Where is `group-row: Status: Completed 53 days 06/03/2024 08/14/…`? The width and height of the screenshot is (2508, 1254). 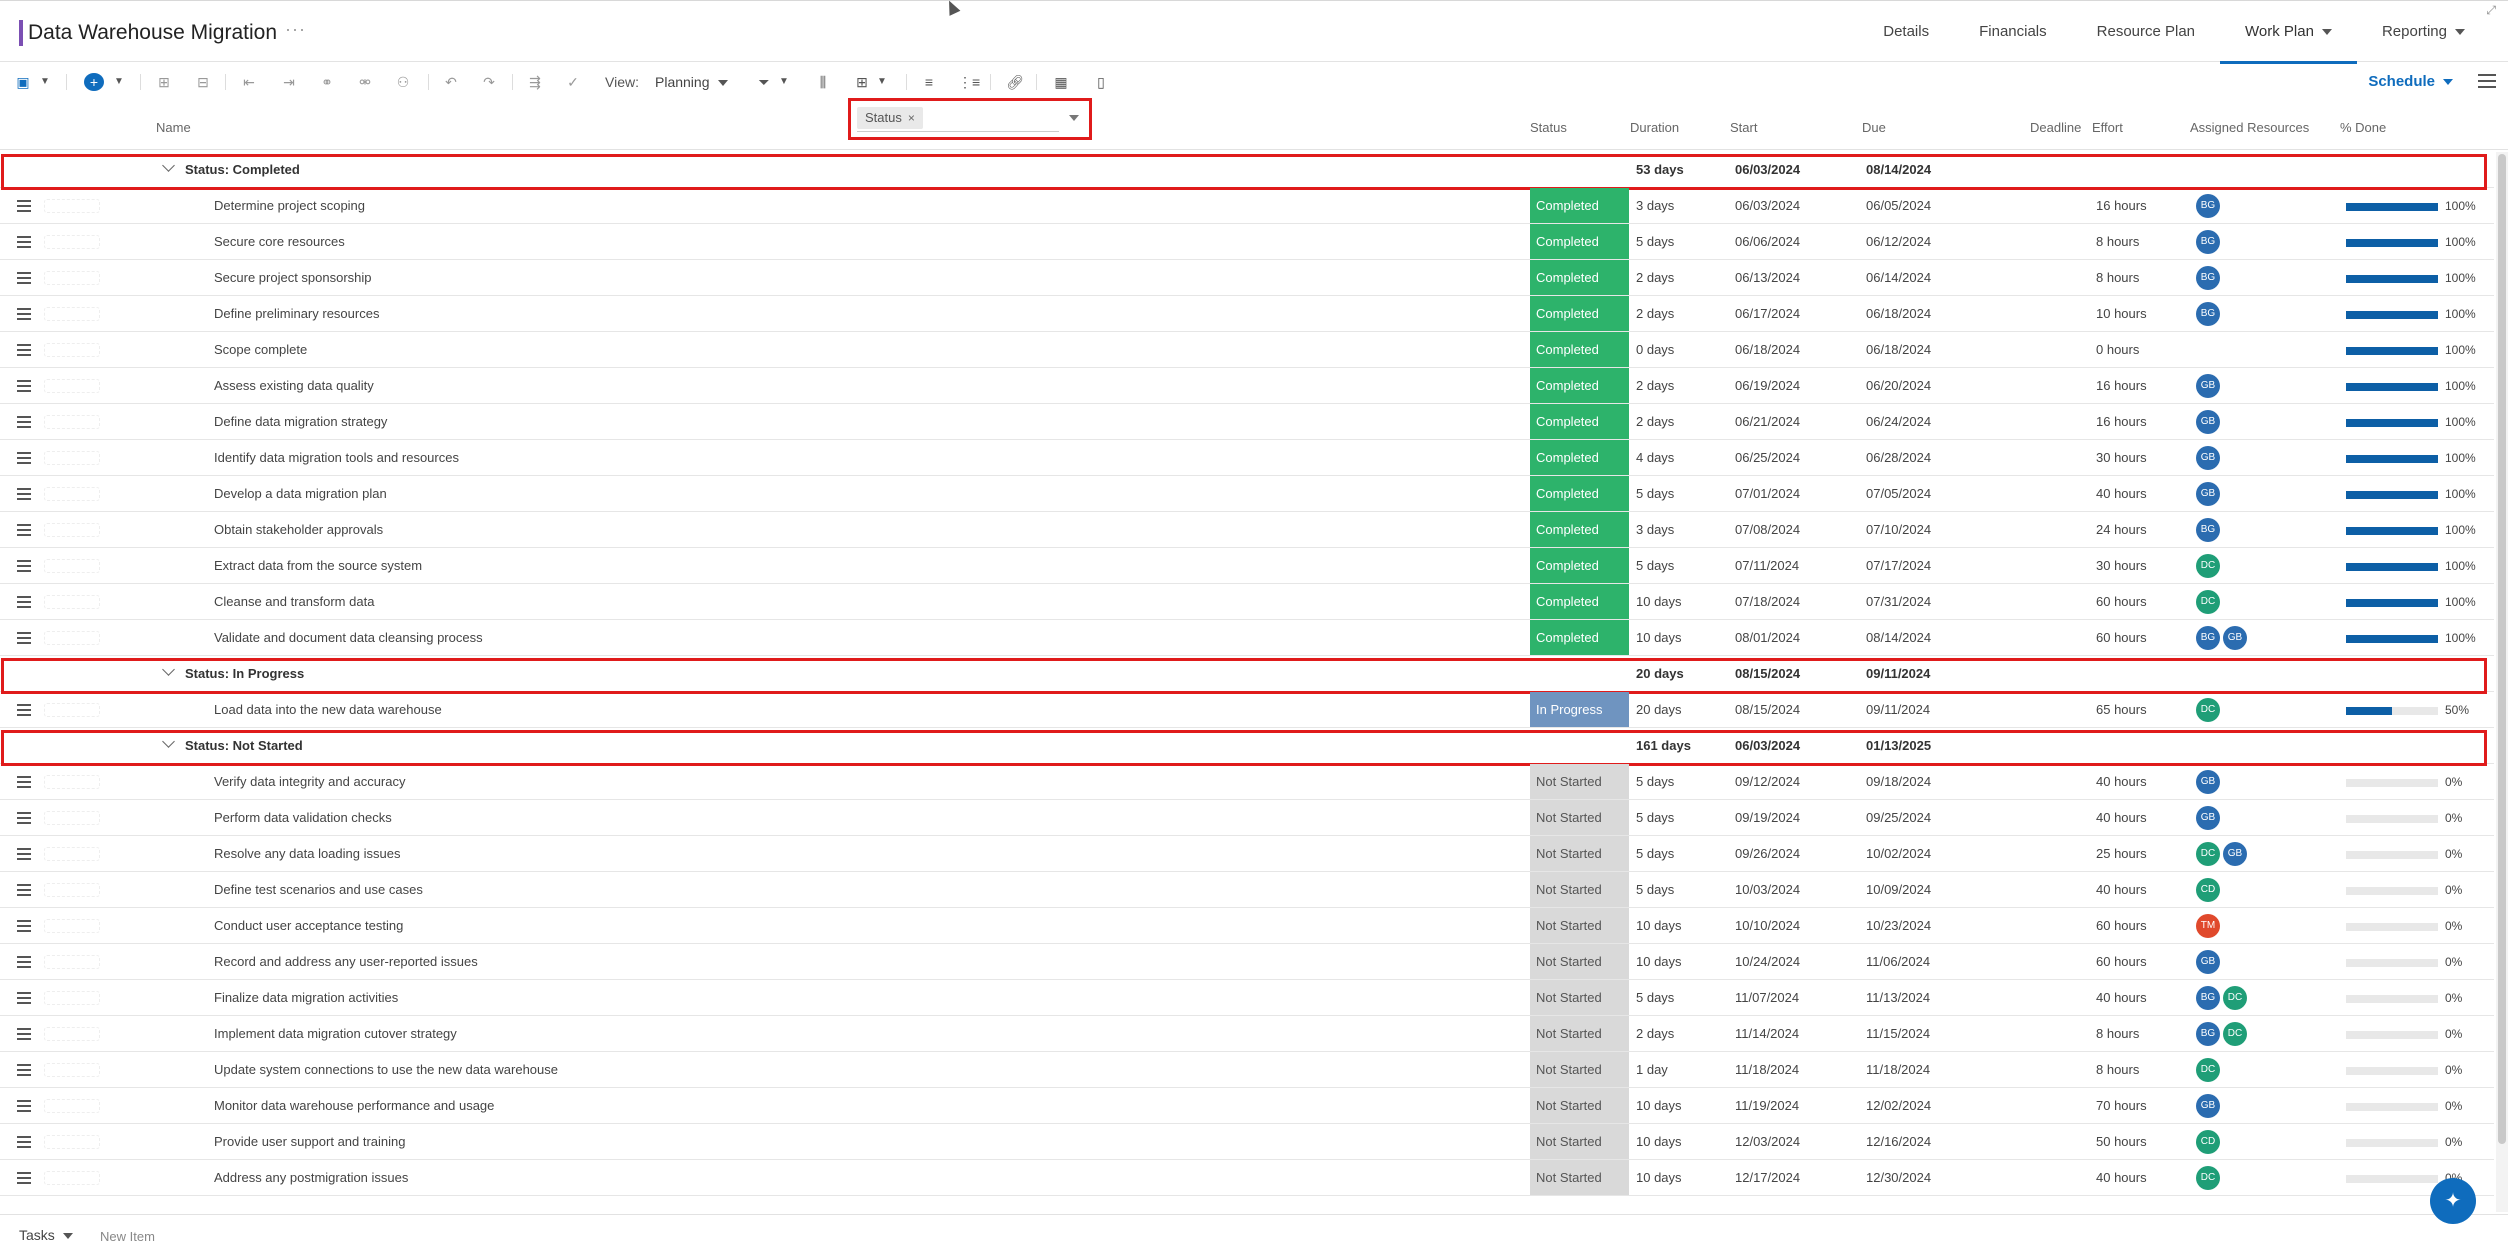
group-row: Status: Completed 53 days 06/03/2024 08/14/… is located at coordinates (1247, 171).